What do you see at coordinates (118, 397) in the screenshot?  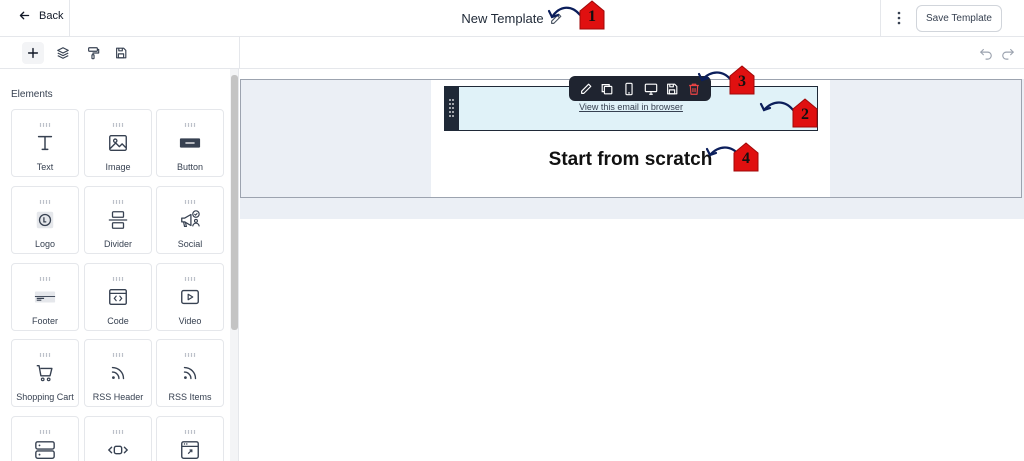 I see `element-tile-label: RSS Header` at bounding box center [118, 397].